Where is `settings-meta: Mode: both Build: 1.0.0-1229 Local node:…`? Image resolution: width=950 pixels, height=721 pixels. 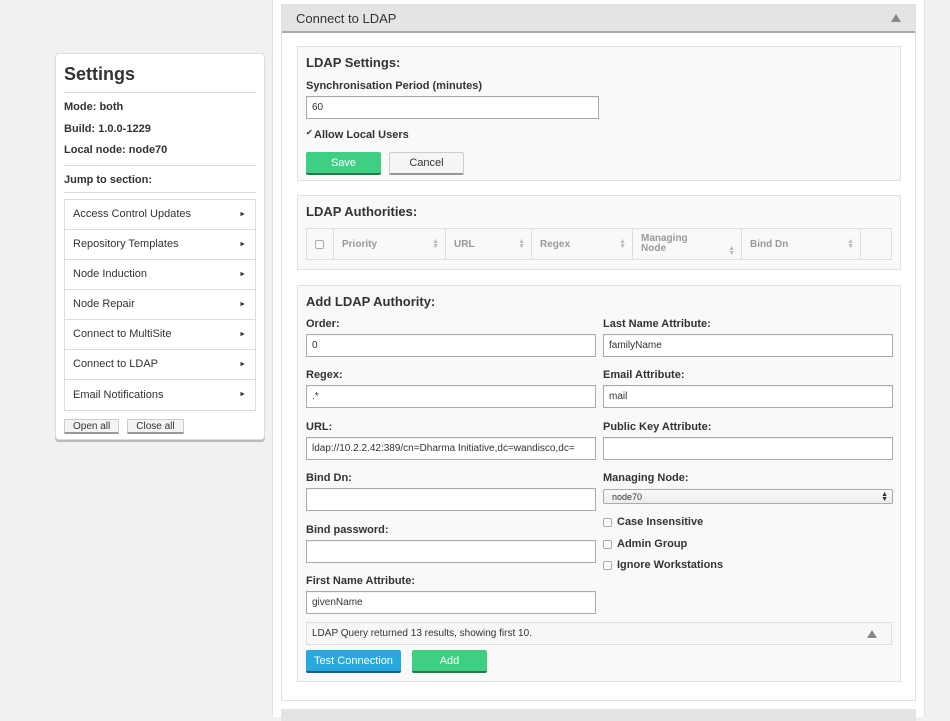 settings-meta: Mode: both Build: 1.0.0-1229 Local node:… is located at coordinates (160, 129).